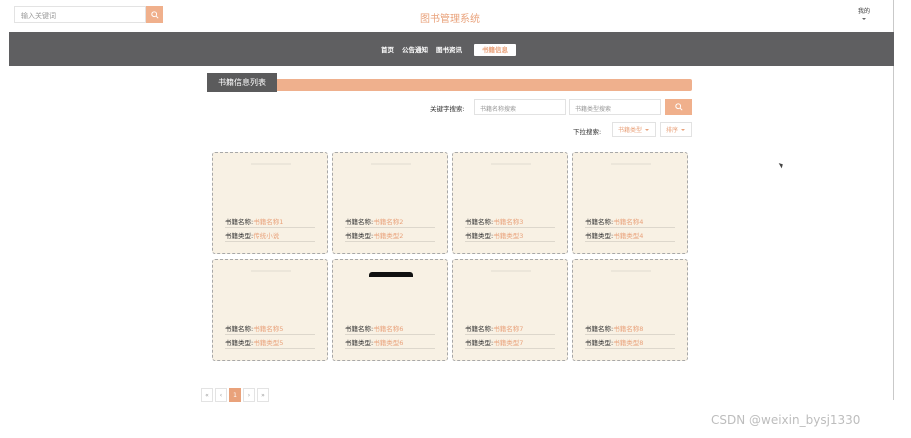 This screenshot has height=438, width=911. I want to click on main-navbar: 首页 公告通知 图书资讯 书籍信息, so click(451, 49).